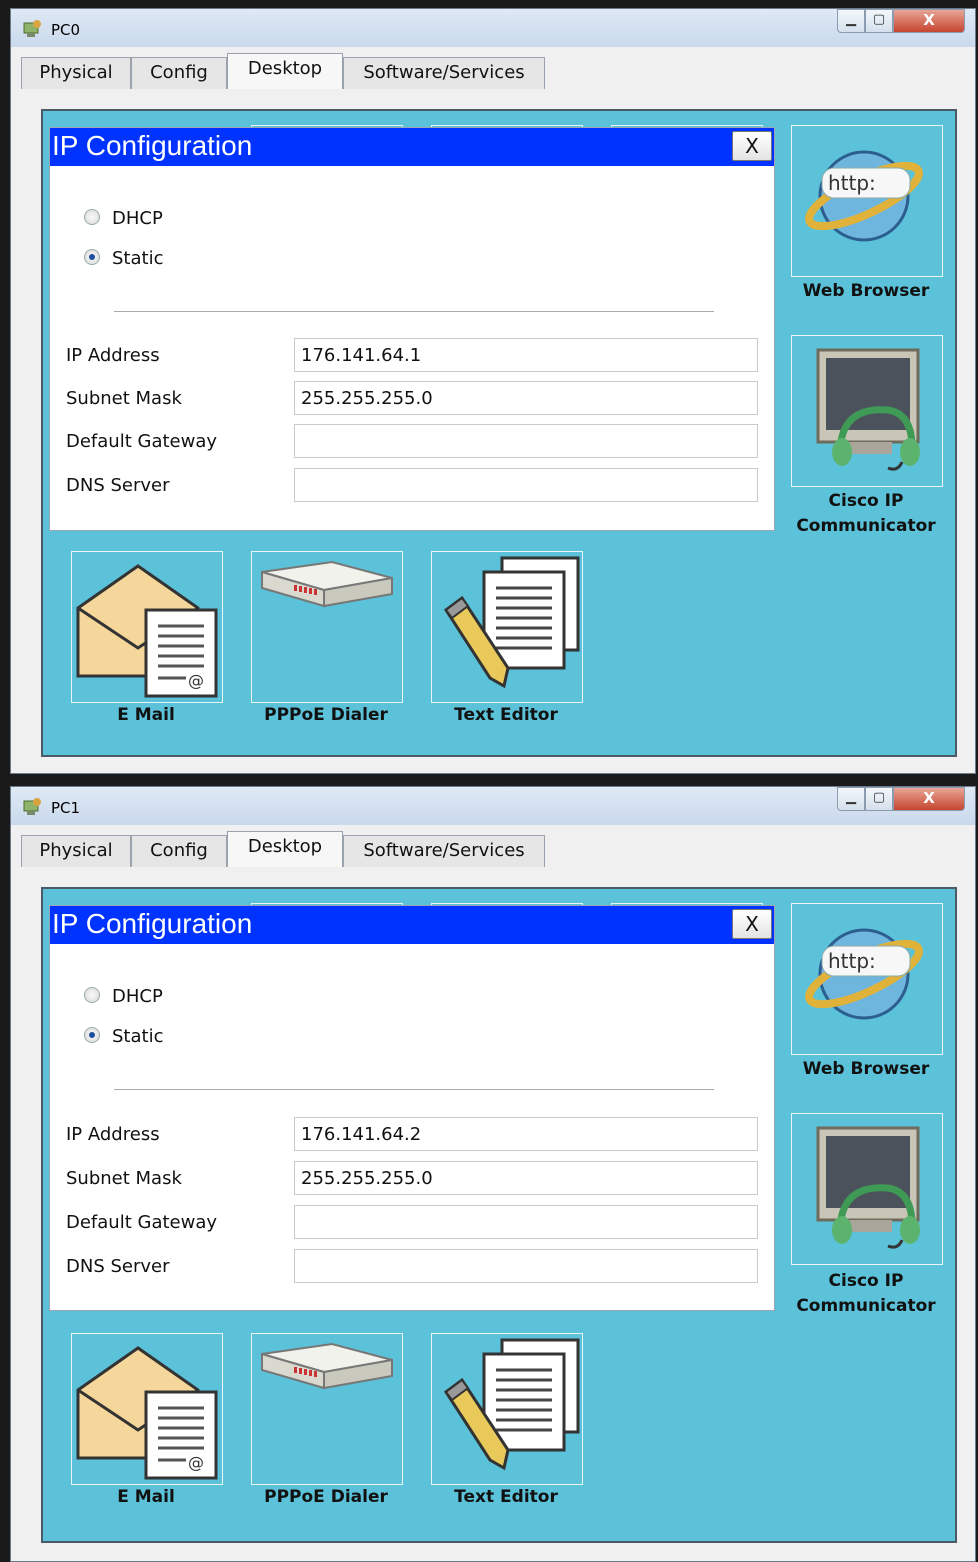  I want to click on title-bar: PC1 ▁ ▢ X, so click(493, 806).